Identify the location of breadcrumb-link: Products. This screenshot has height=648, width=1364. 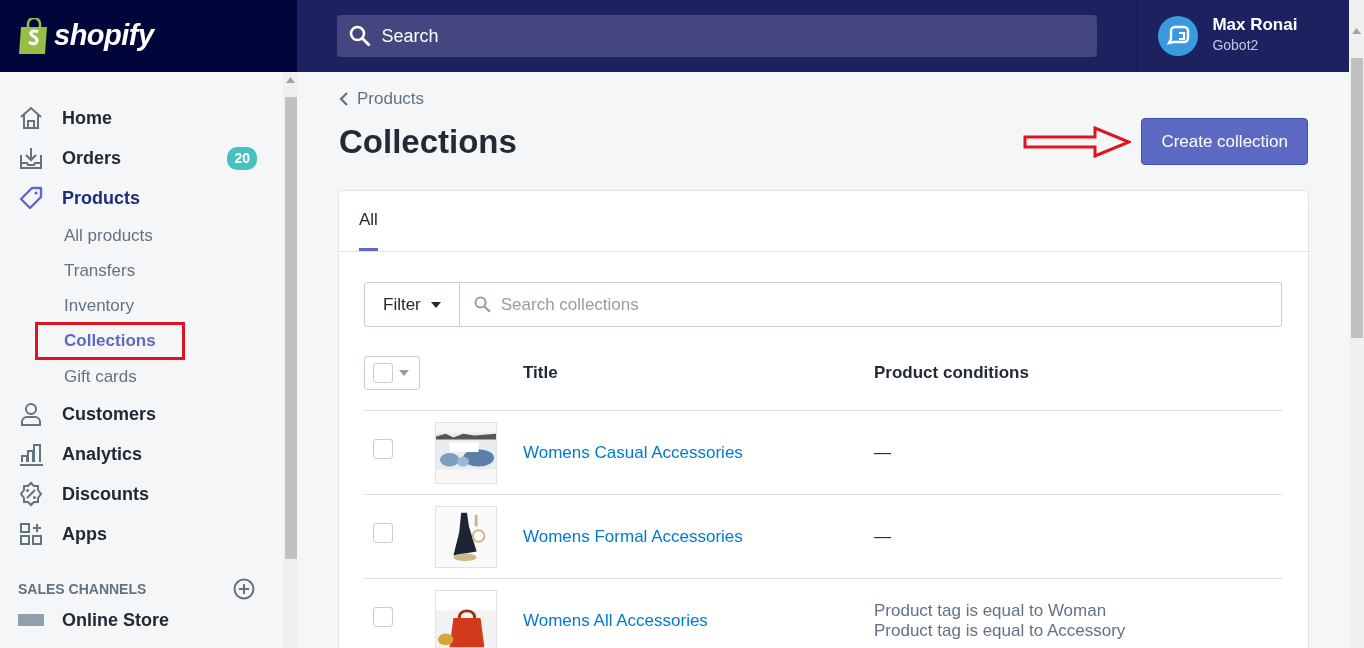
(382, 99).